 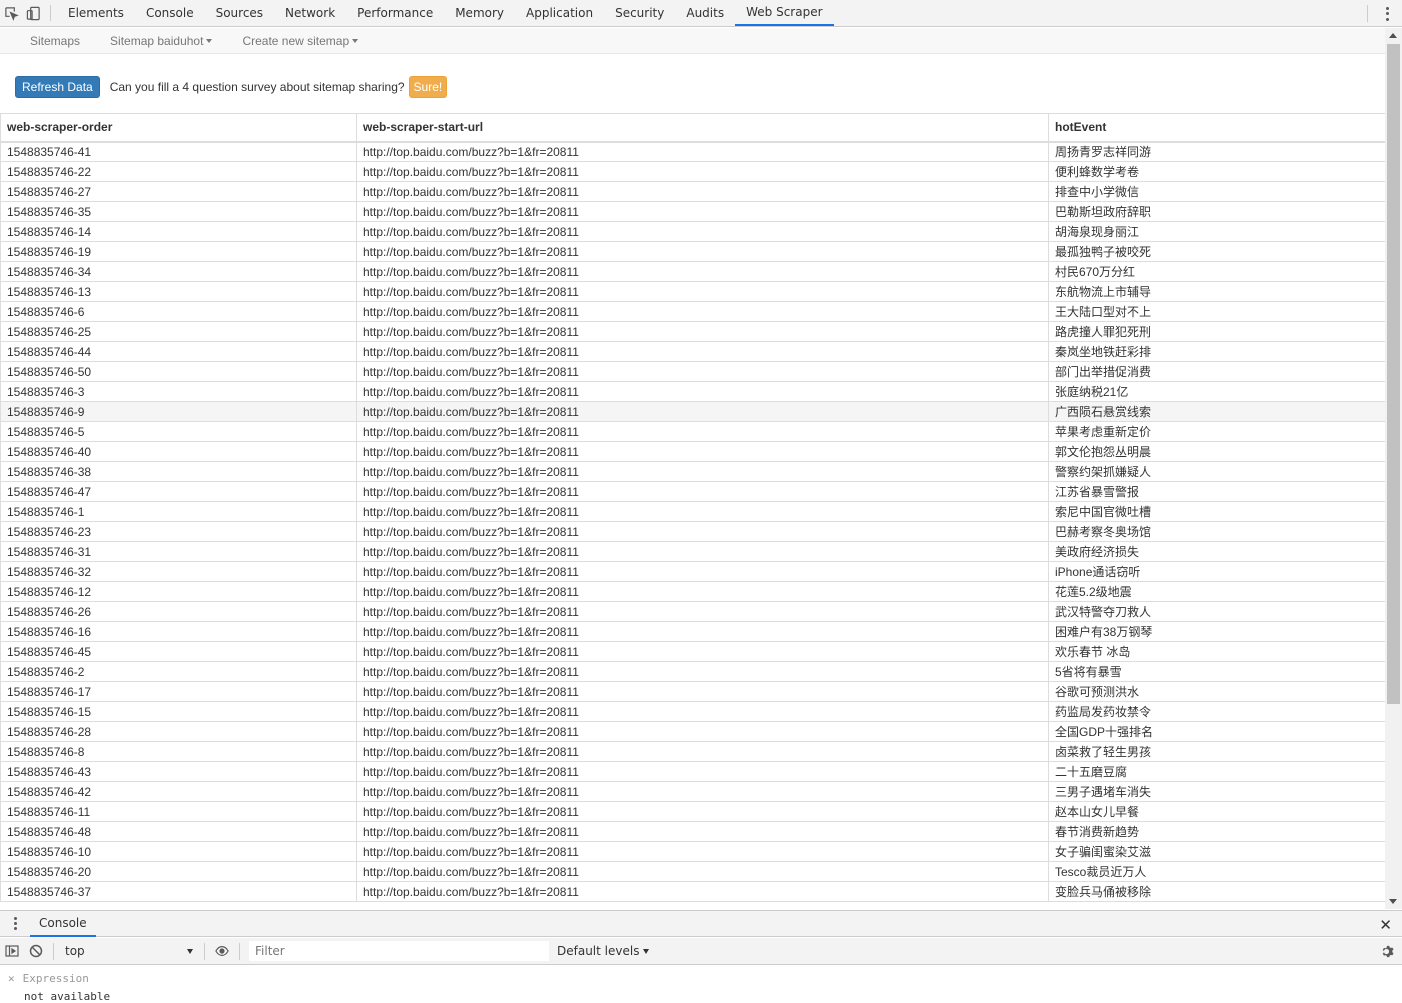 What do you see at coordinates (395, 13) in the screenshot?
I see `tab-performance: Performance` at bounding box center [395, 13].